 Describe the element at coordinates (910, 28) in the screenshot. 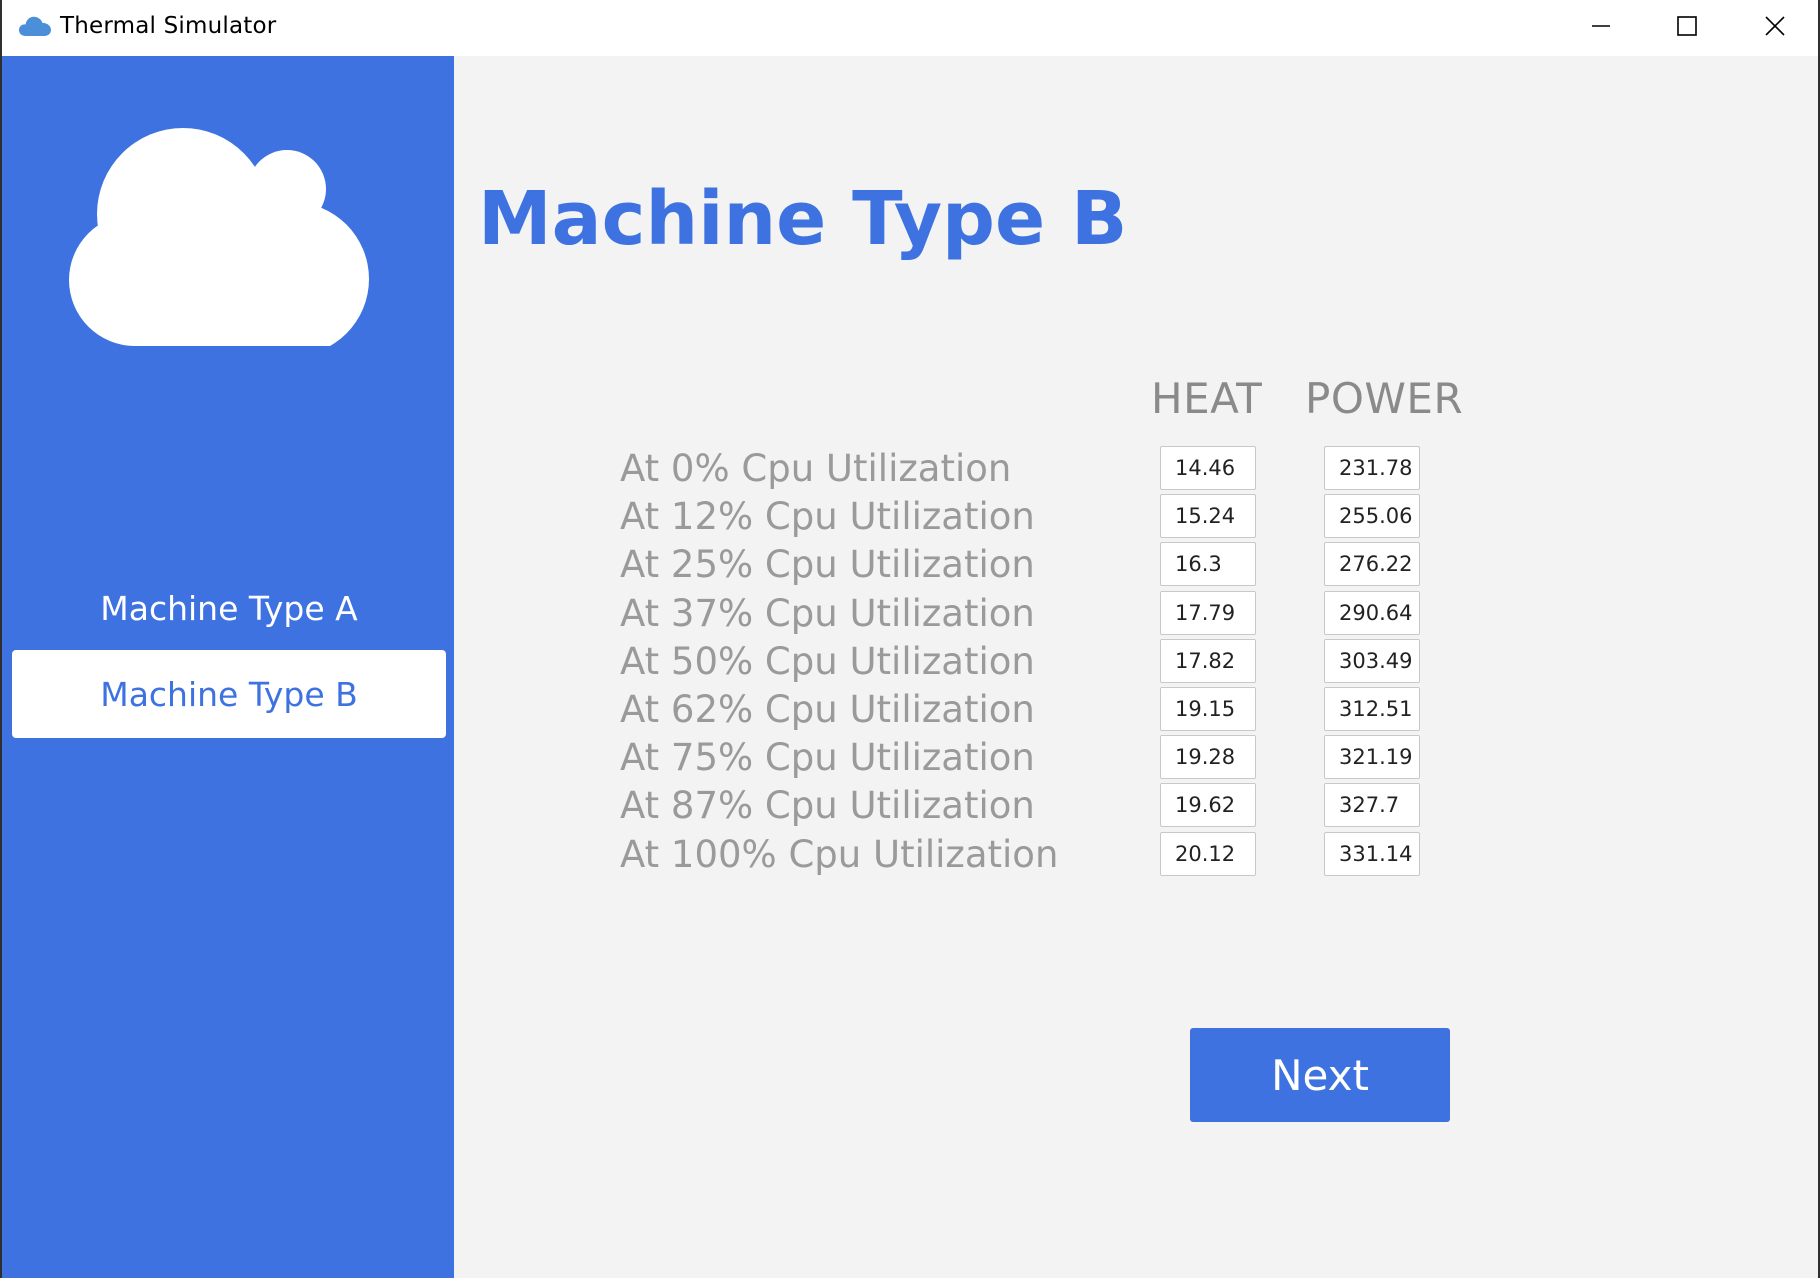

I see `title-bar: Thermal Simulator` at that location.